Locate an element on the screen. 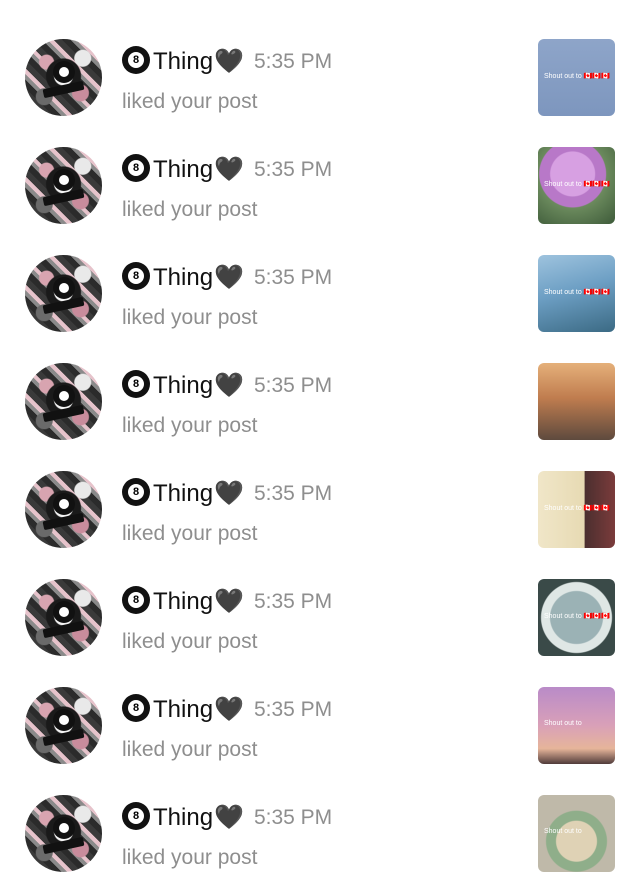  notification-row: 8 Thing🖤 5:35 PM liked your post is located at coordinates (320, 400).